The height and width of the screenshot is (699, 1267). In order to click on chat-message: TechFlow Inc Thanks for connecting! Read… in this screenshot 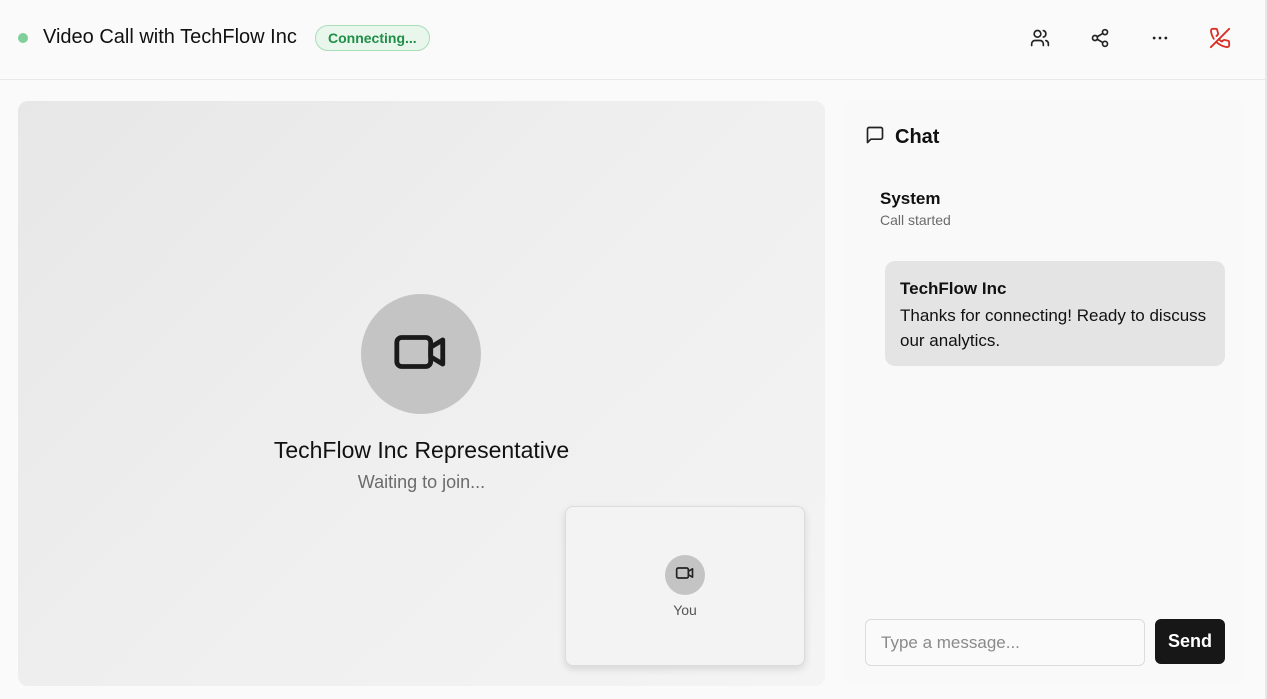, I will do `click(1055, 313)`.